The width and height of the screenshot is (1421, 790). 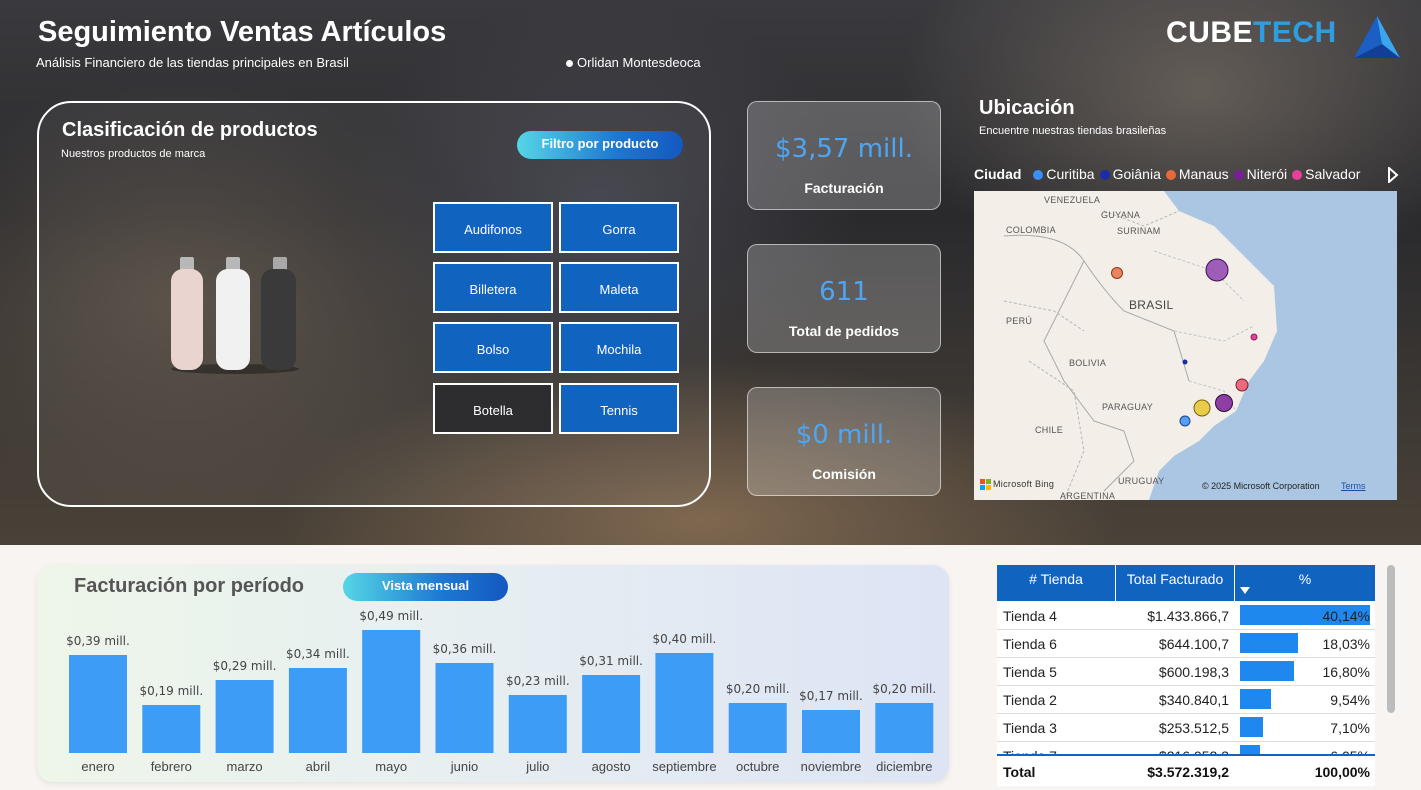 I want to click on total-cell: $1.433.866,7, so click(x=1188, y=616).